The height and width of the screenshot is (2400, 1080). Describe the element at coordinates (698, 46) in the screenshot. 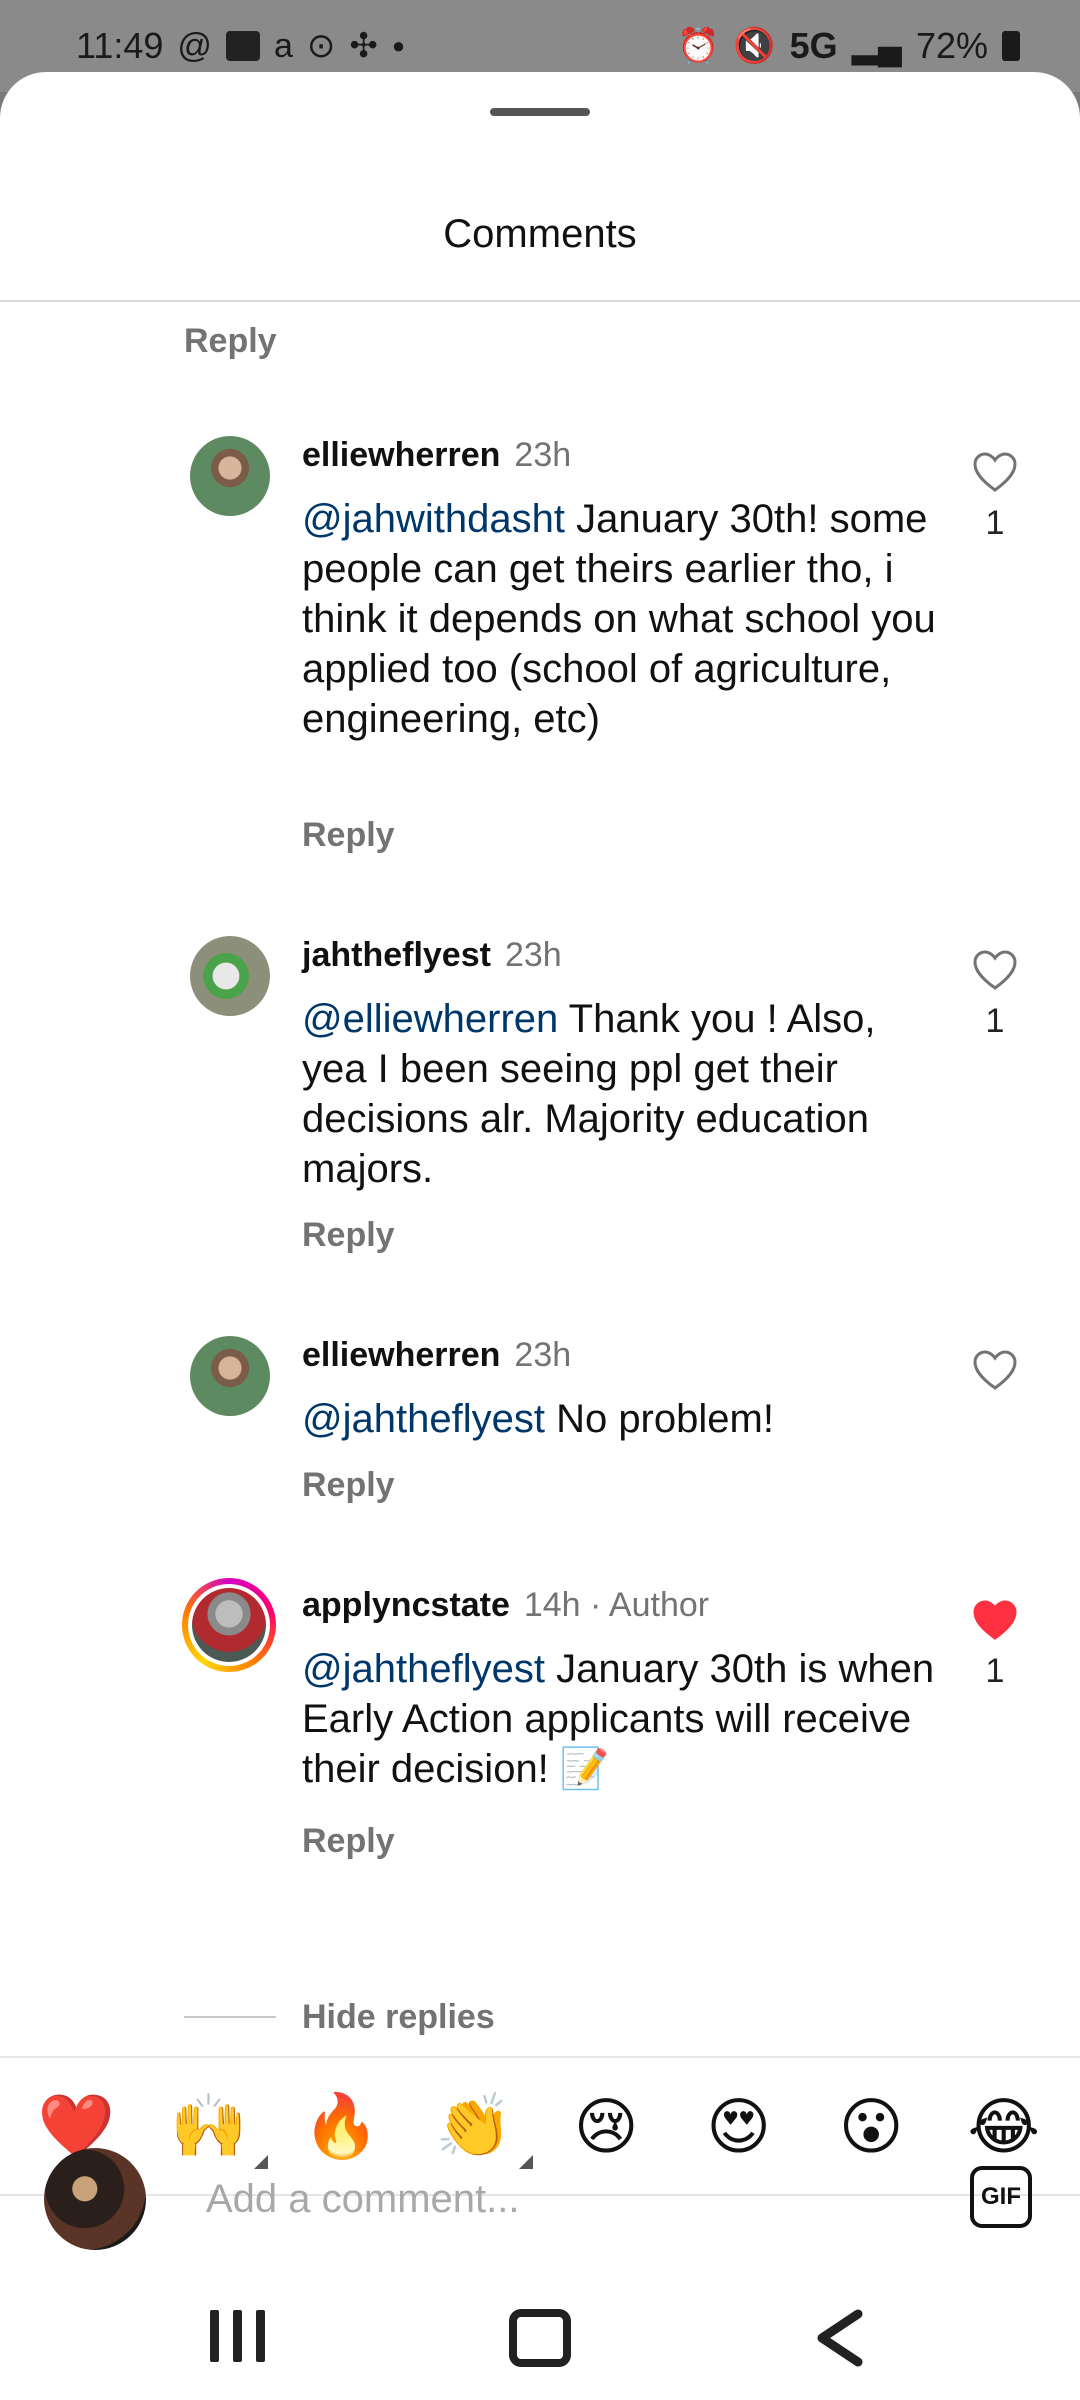

I see `alarm-icon: ⏰` at that location.